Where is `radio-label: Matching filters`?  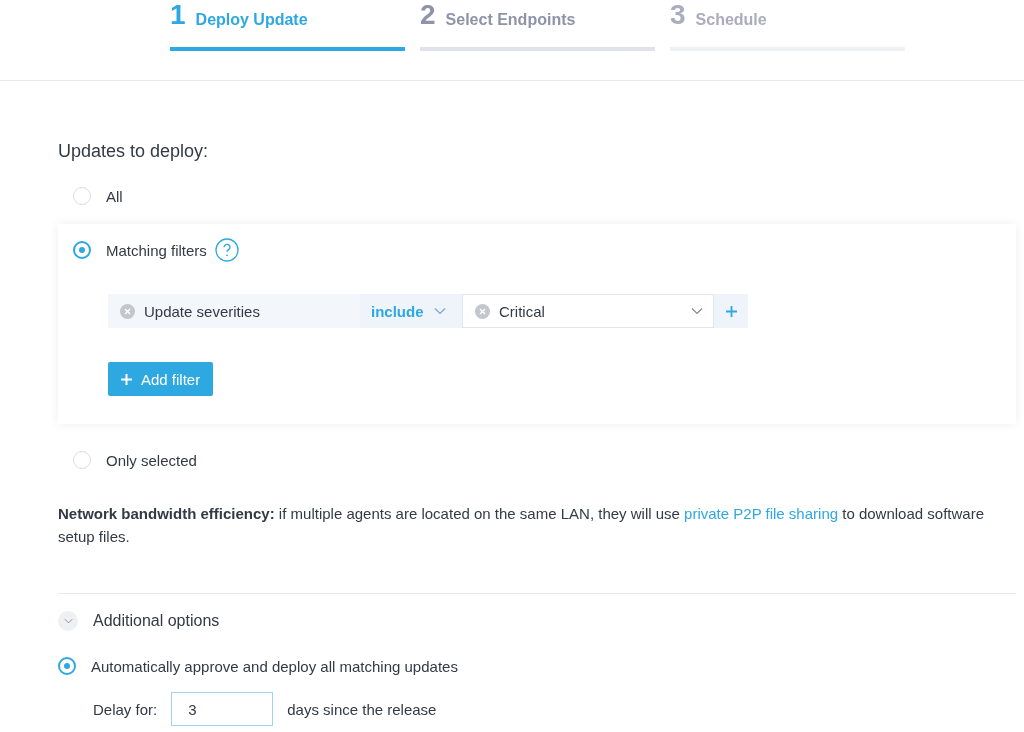 radio-label: Matching filters is located at coordinates (156, 250).